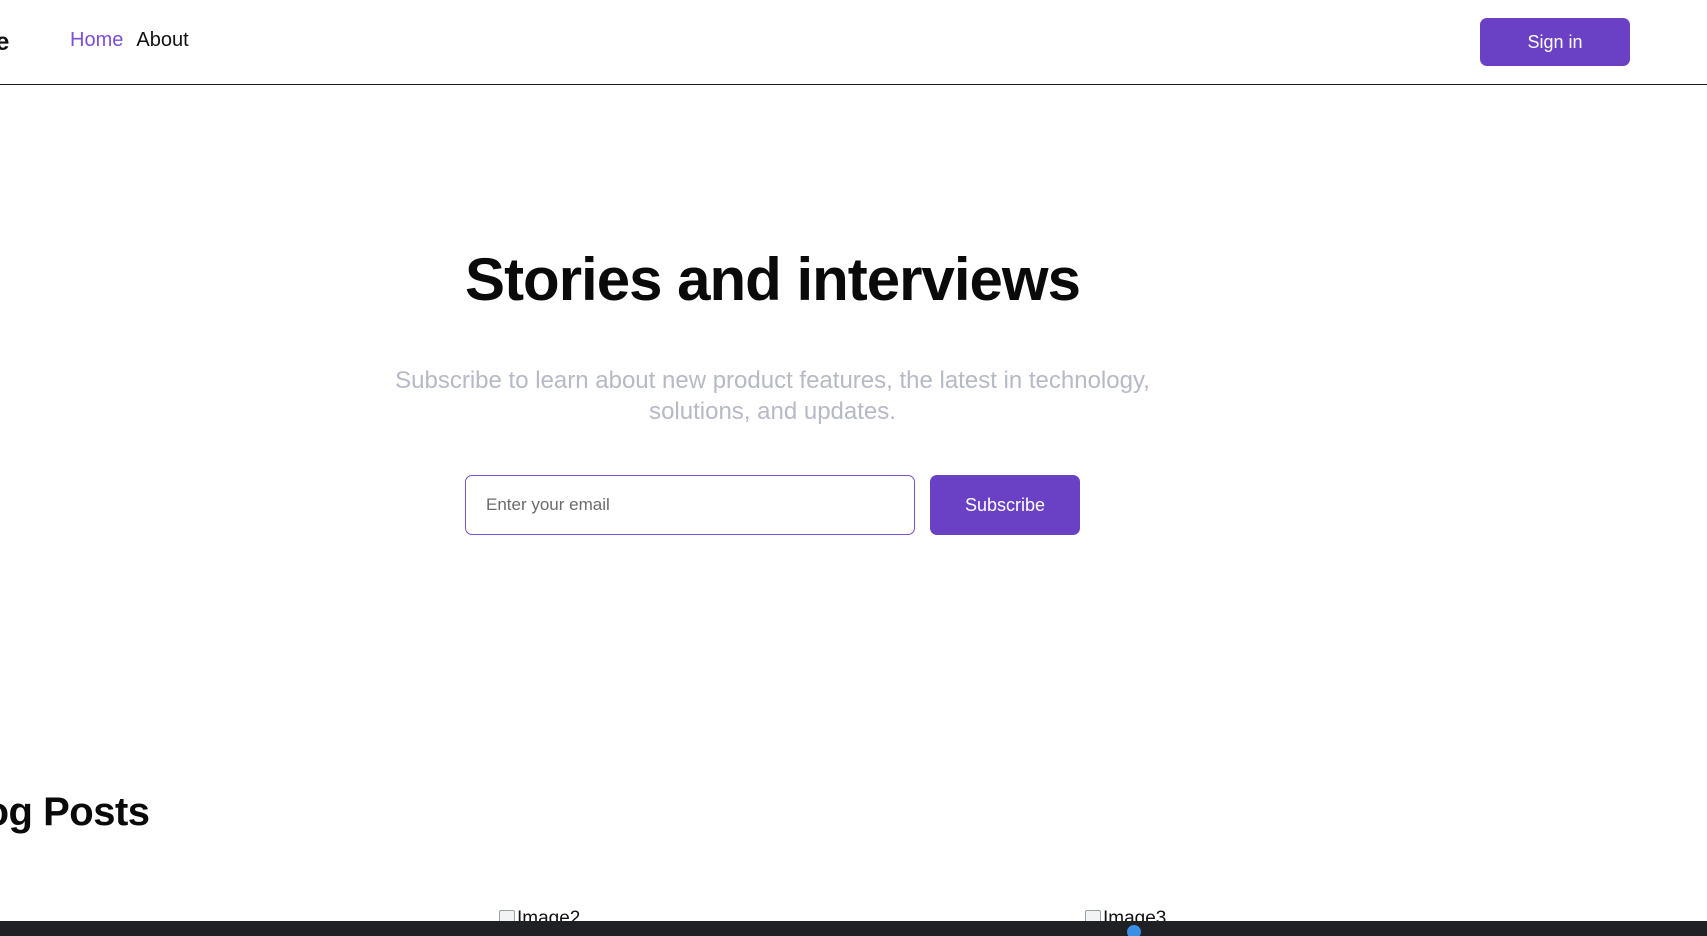  I want to click on taskbar, so click(853, 928).